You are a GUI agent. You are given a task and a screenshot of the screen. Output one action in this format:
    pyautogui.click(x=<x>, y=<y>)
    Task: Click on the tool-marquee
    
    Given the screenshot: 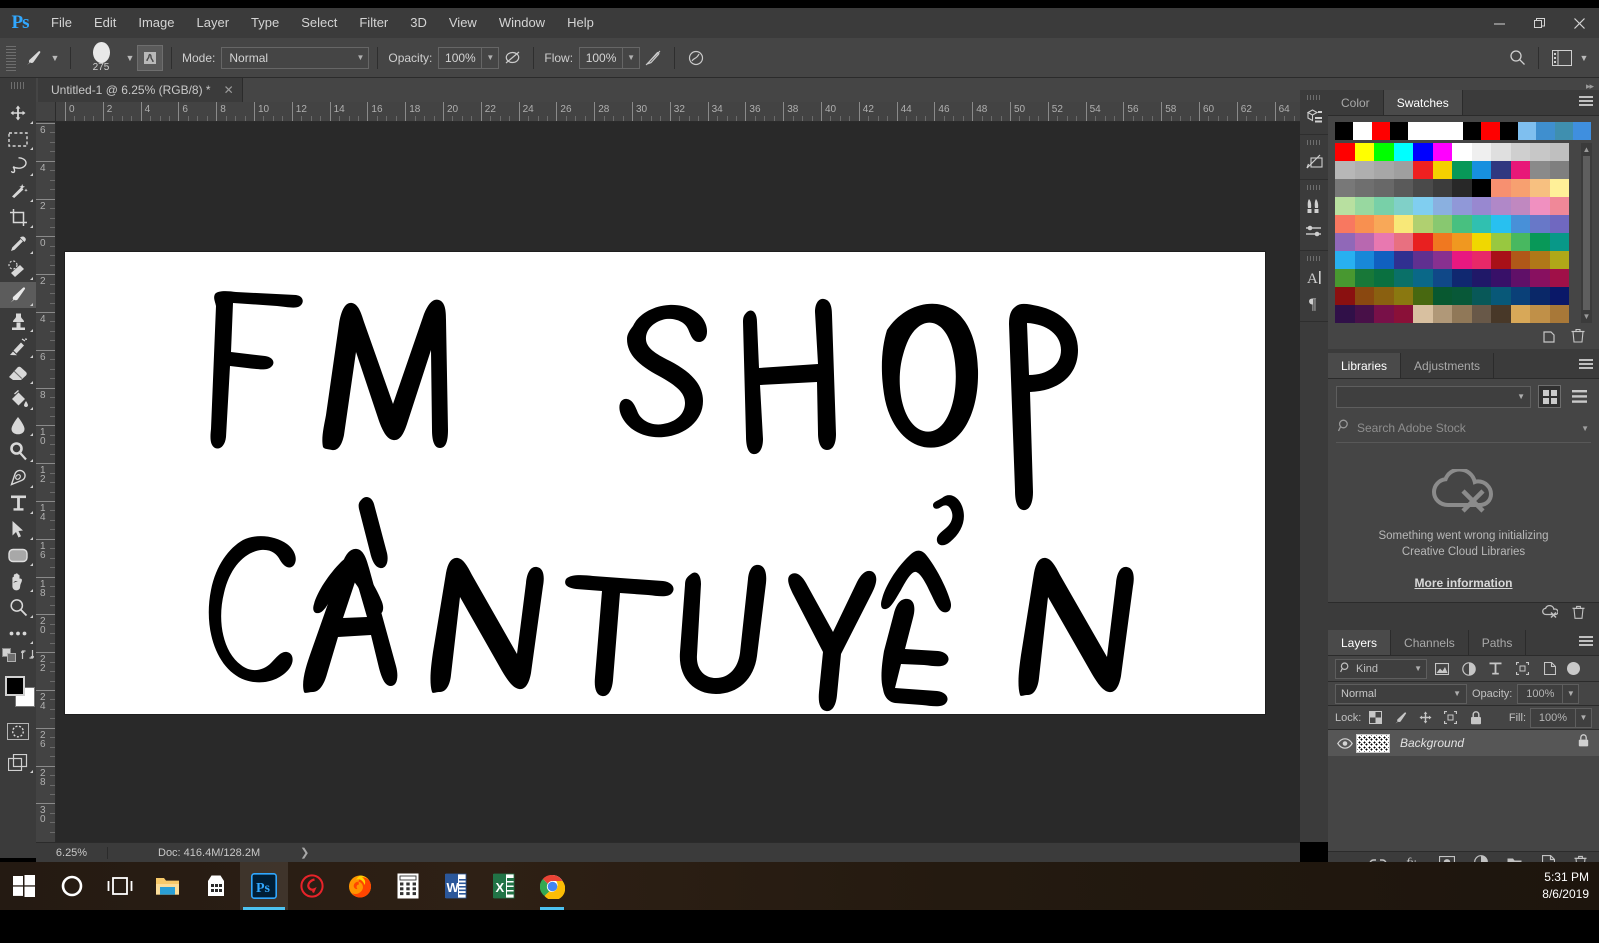 What is the action you would take?
    pyautogui.click(x=18, y=139)
    